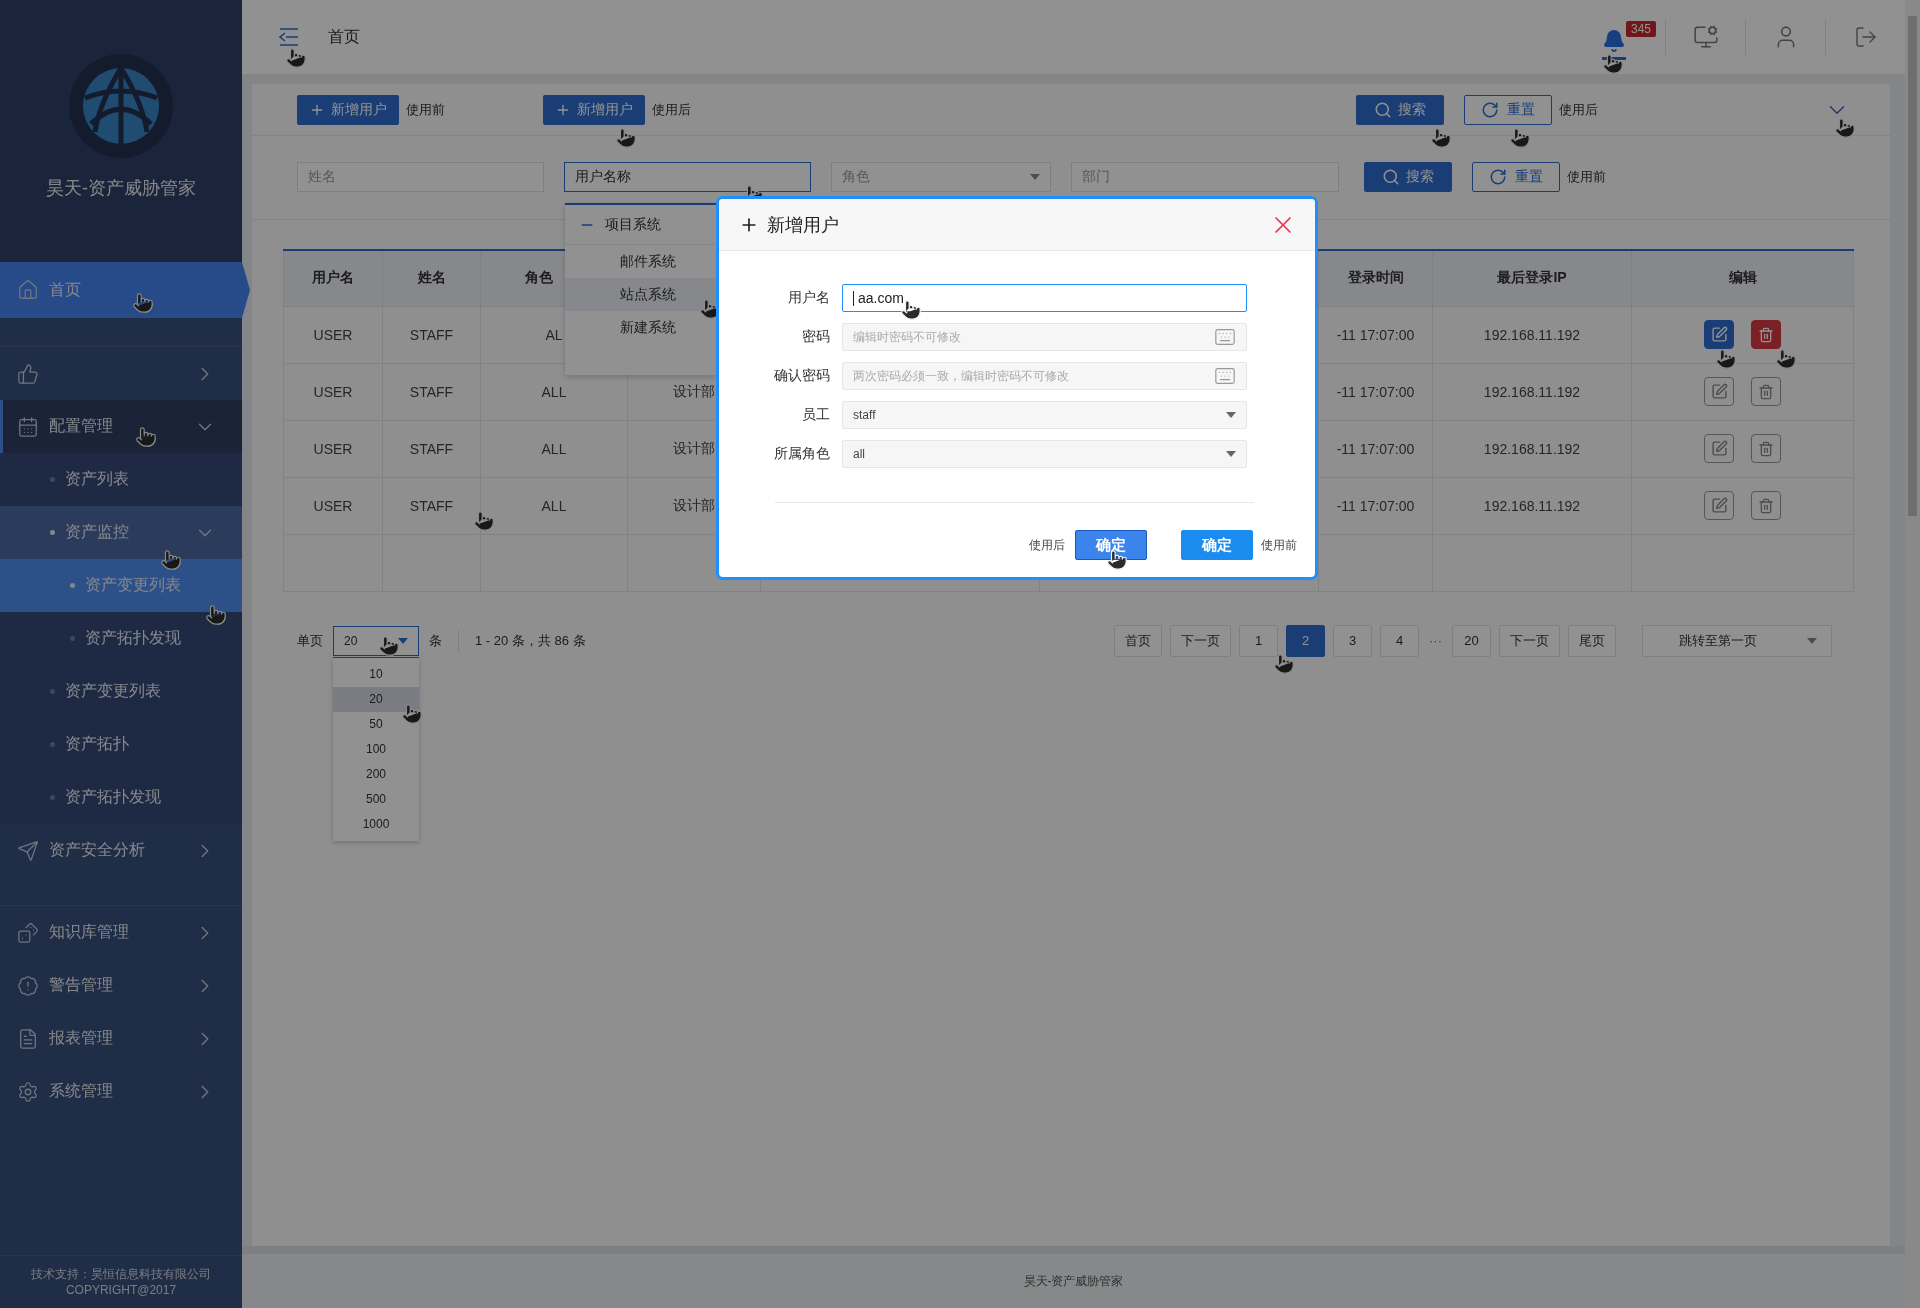  Describe the element at coordinates (376, 674) in the screenshot. I see `menu-option: 10` at that location.